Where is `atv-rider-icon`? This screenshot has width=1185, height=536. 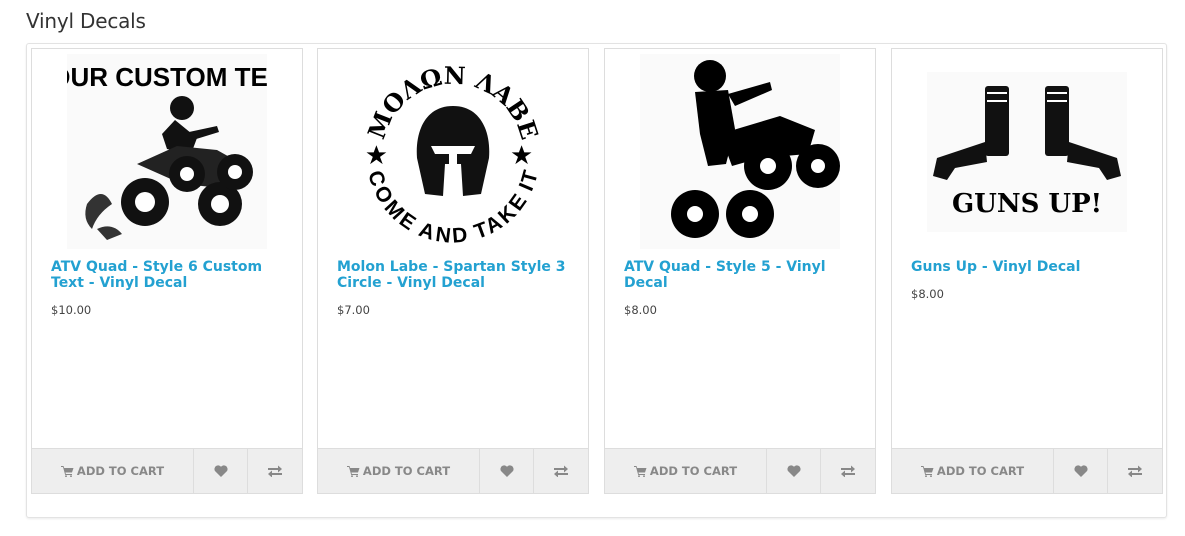 atv-rider-icon is located at coordinates (740, 151).